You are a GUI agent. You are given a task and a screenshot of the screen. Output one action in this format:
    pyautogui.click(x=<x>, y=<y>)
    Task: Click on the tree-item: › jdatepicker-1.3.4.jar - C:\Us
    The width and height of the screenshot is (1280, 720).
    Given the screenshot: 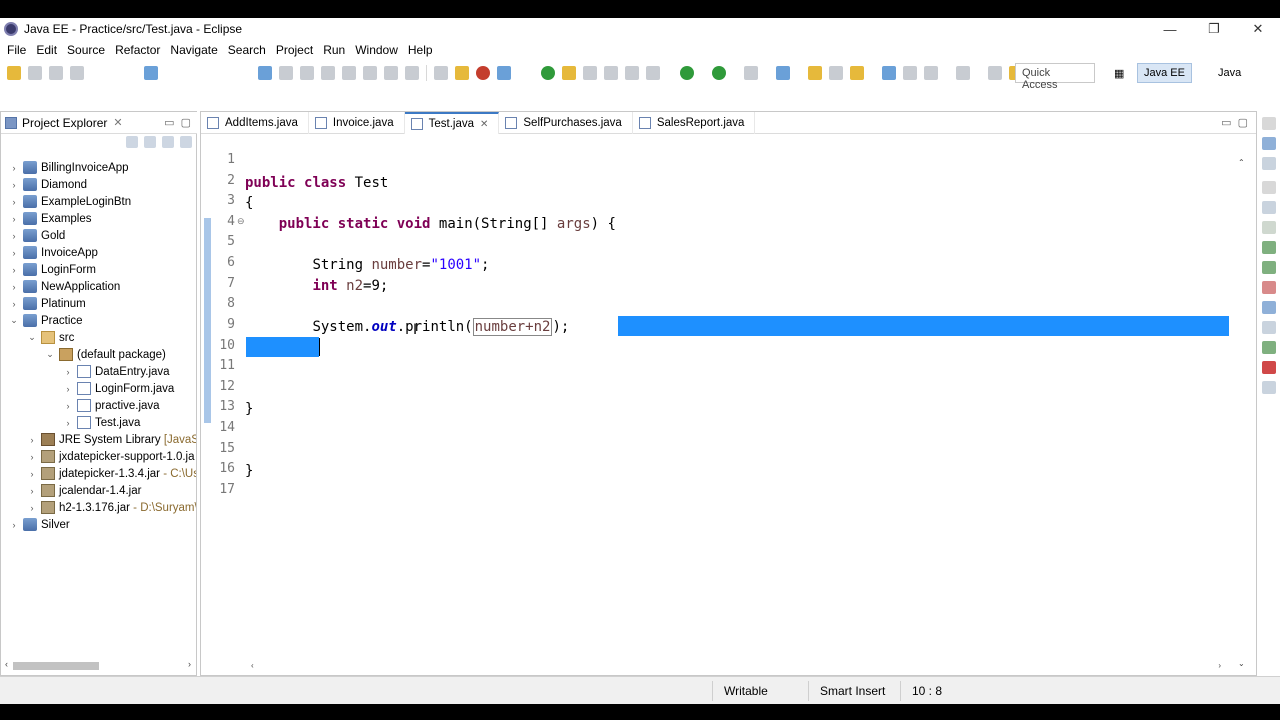 What is the action you would take?
    pyautogui.click(x=98, y=473)
    